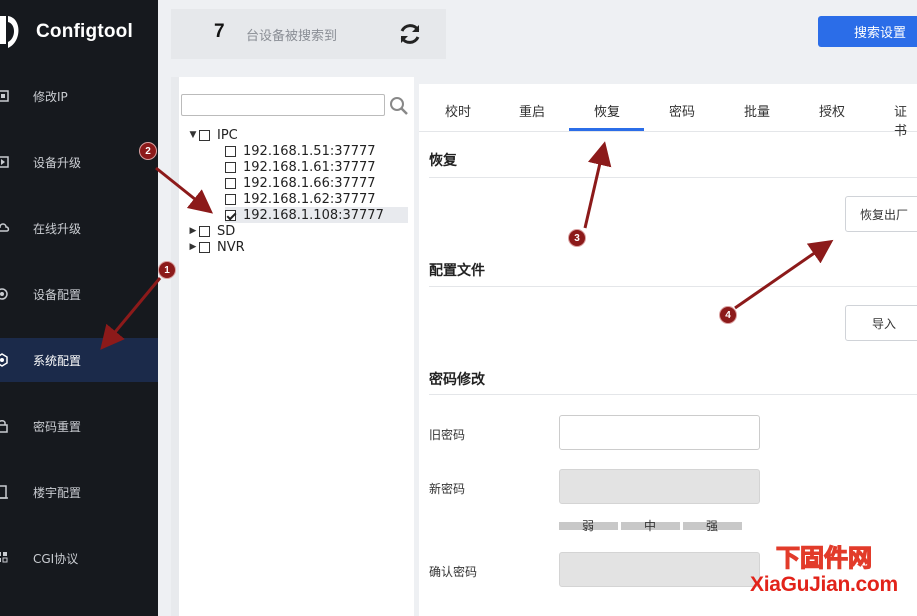  Describe the element at coordinates (79, 96) in the screenshot. I see `sidebar-item-modify-ip: 修改IP` at that location.